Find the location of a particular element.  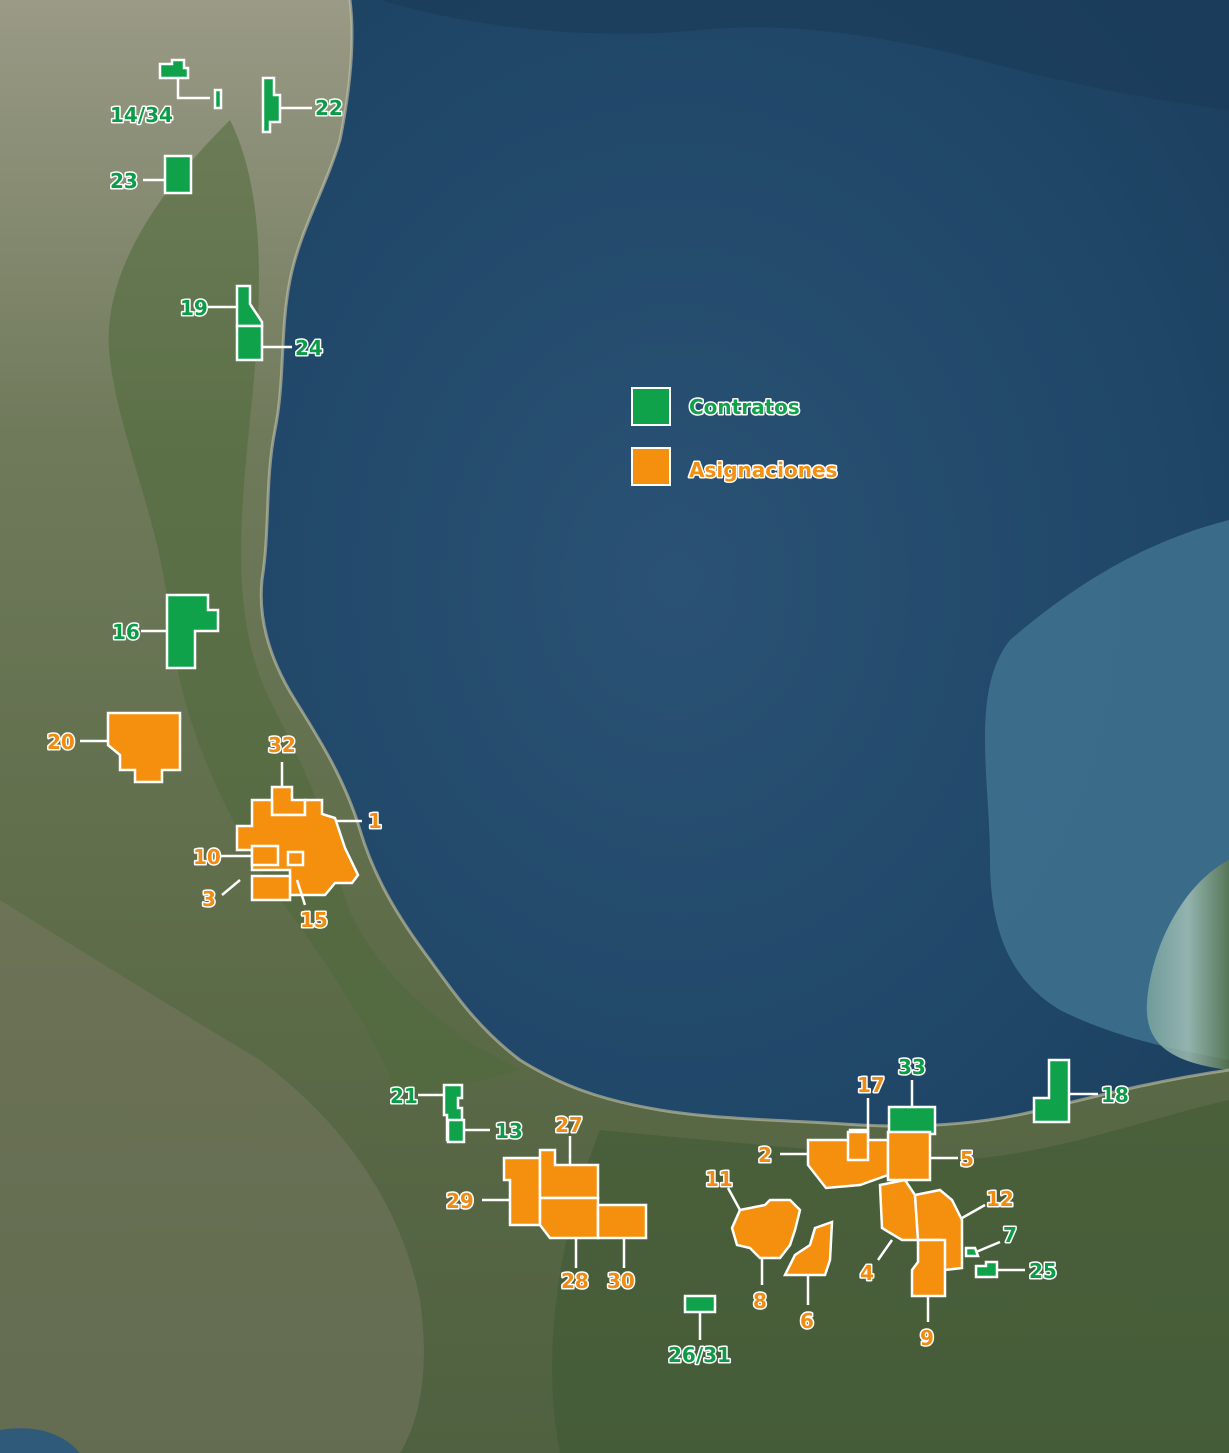

legend-swatch-asignaciones is located at coordinates (651, 466).